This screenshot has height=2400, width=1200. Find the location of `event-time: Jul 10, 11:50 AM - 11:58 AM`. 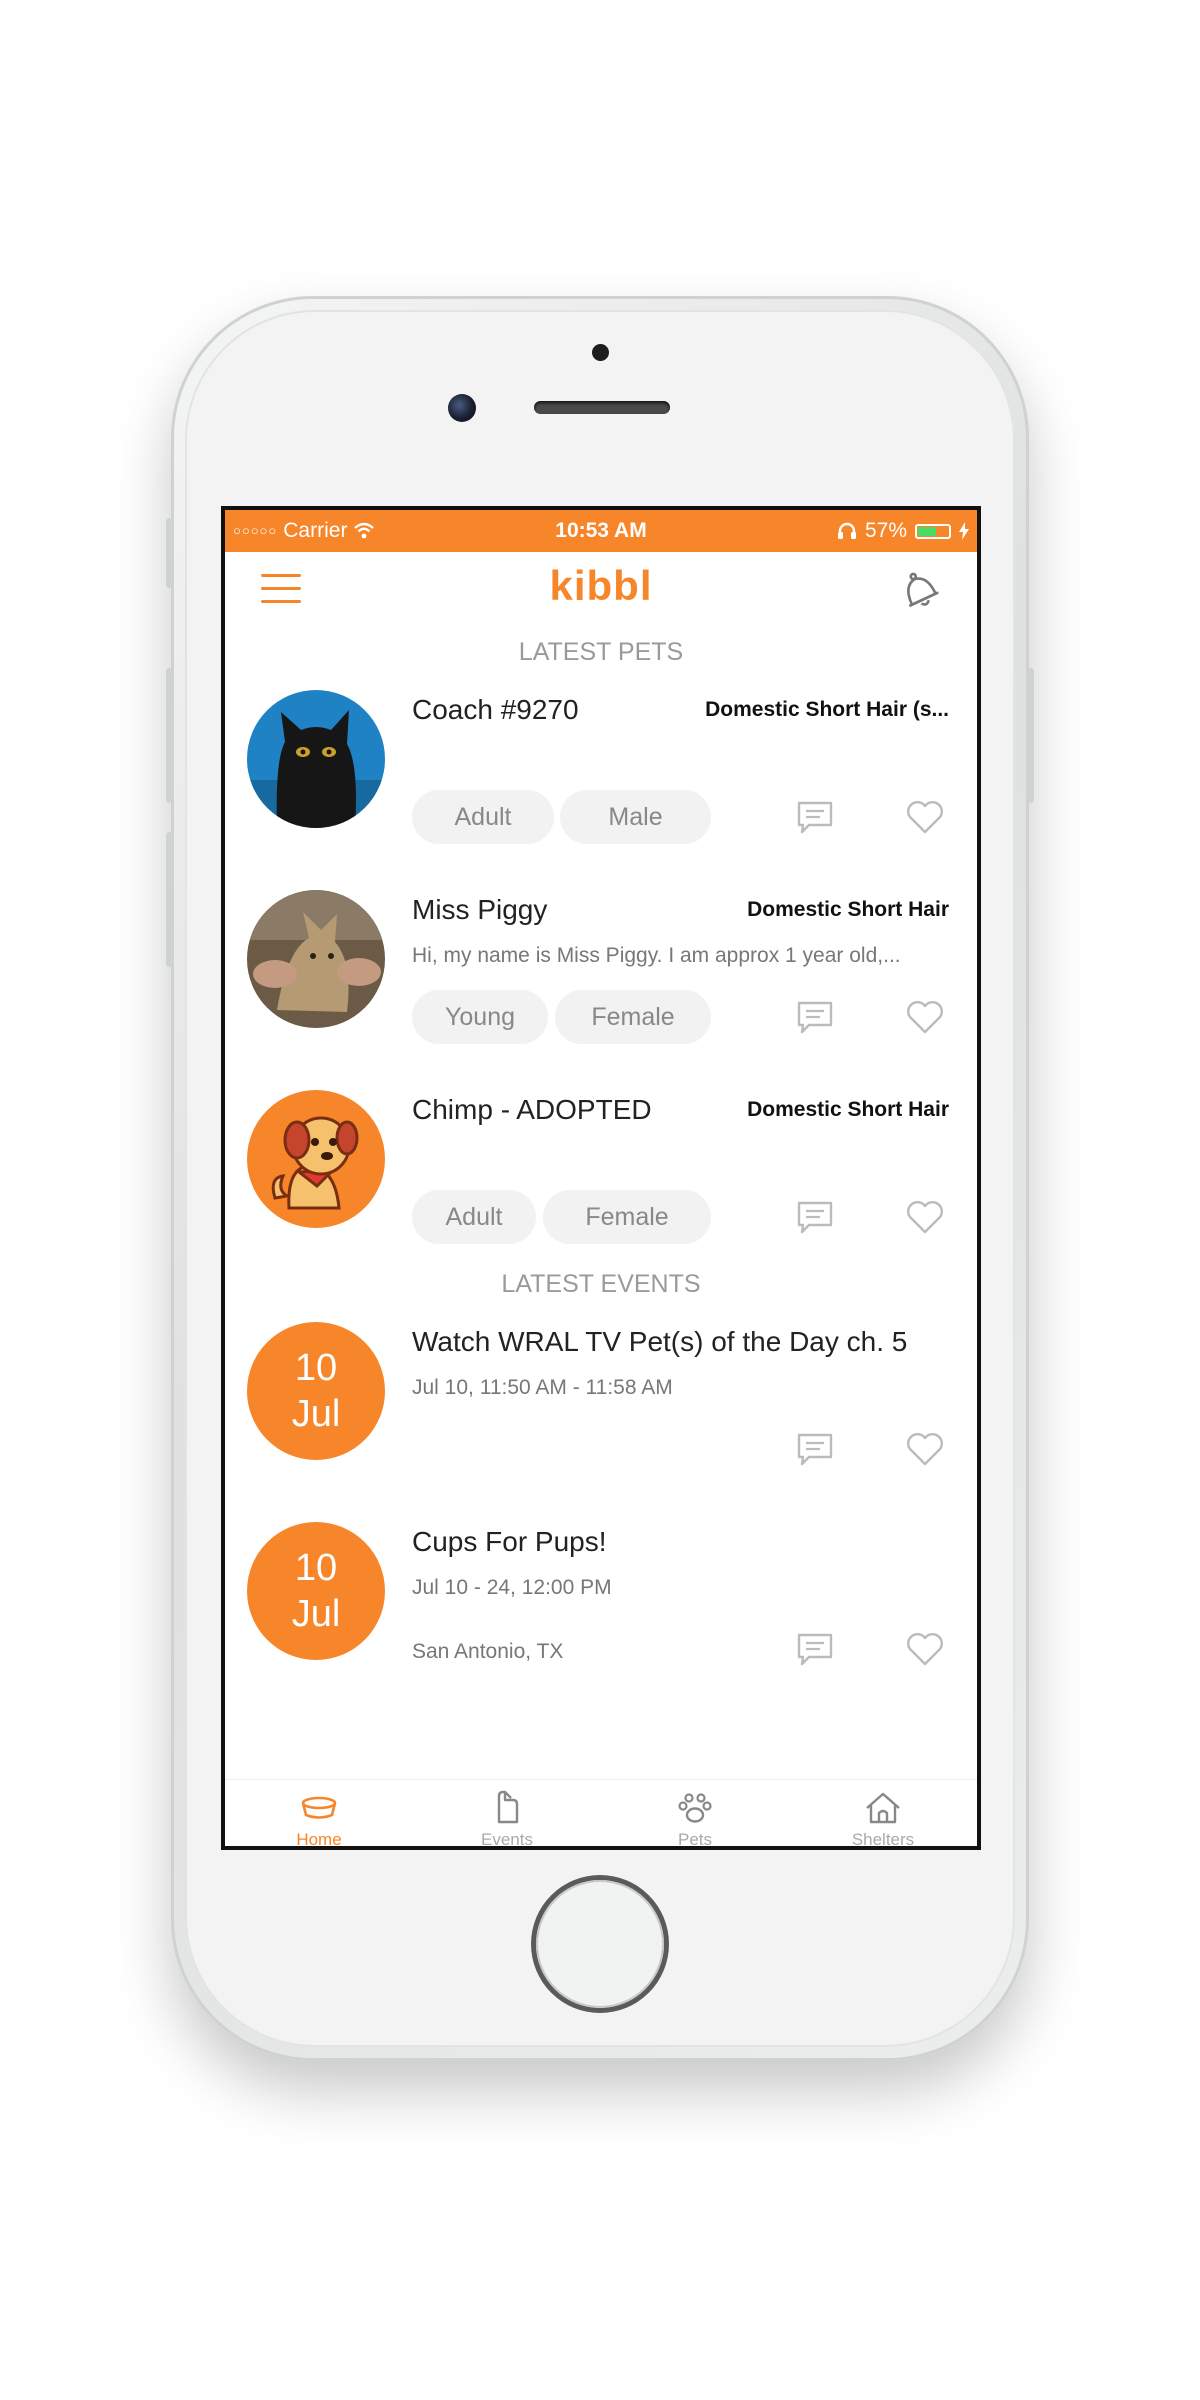

event-time: Jul 10, 11:50 AM - 11:58 AM is located at coordinates (542, 1387).